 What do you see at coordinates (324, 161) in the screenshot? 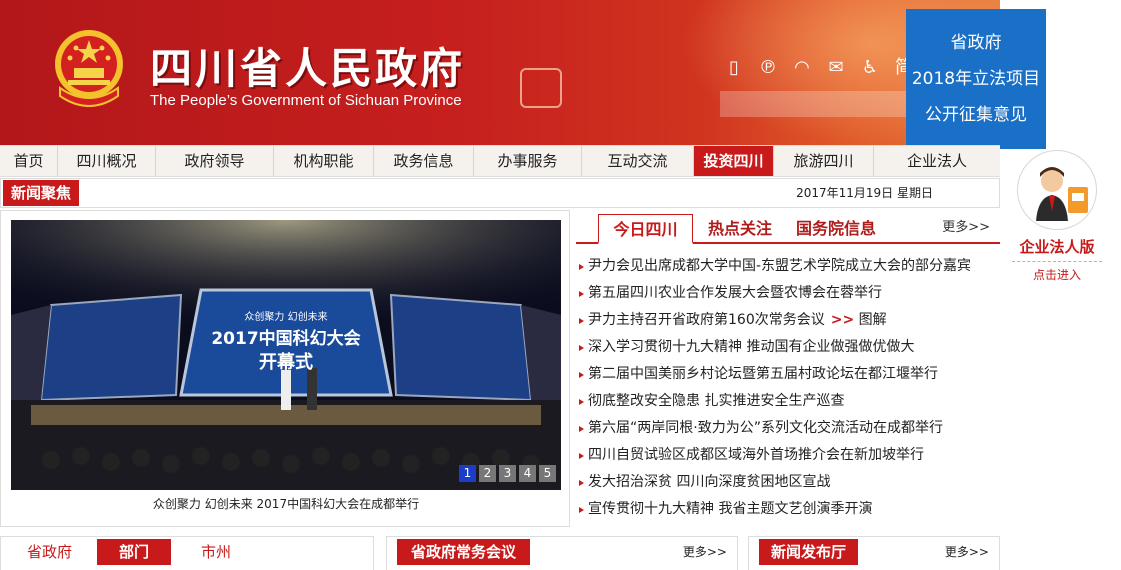
I see `nav-institutions: 机构职能` at bounding box center [324, 161].